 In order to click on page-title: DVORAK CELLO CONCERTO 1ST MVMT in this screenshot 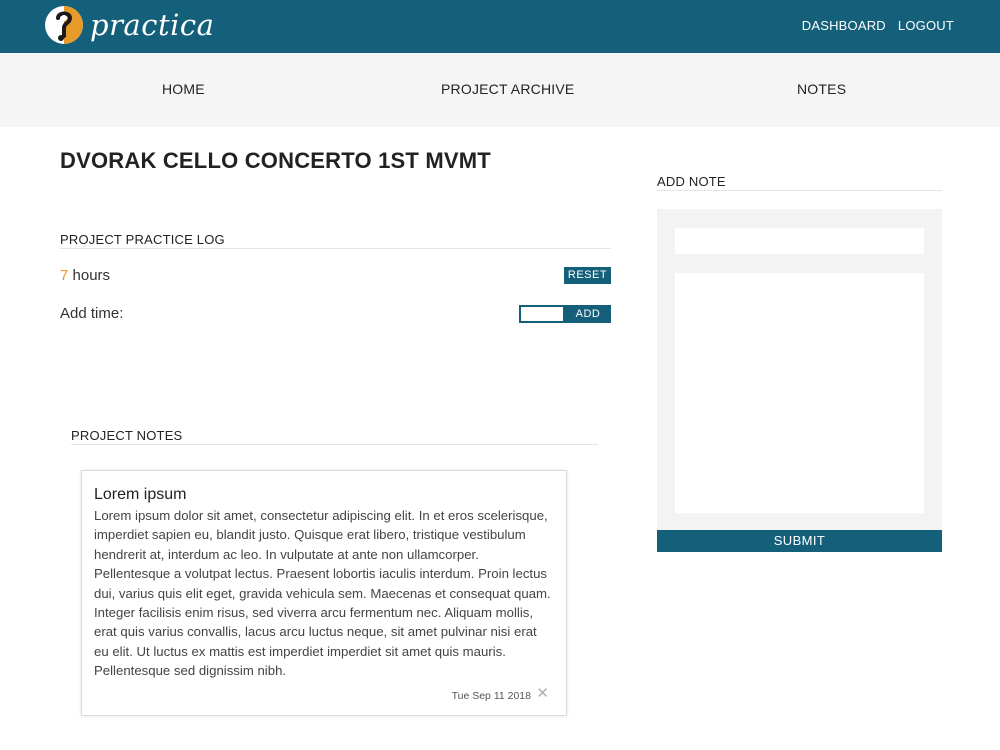, I will do `click(275, 160)`.